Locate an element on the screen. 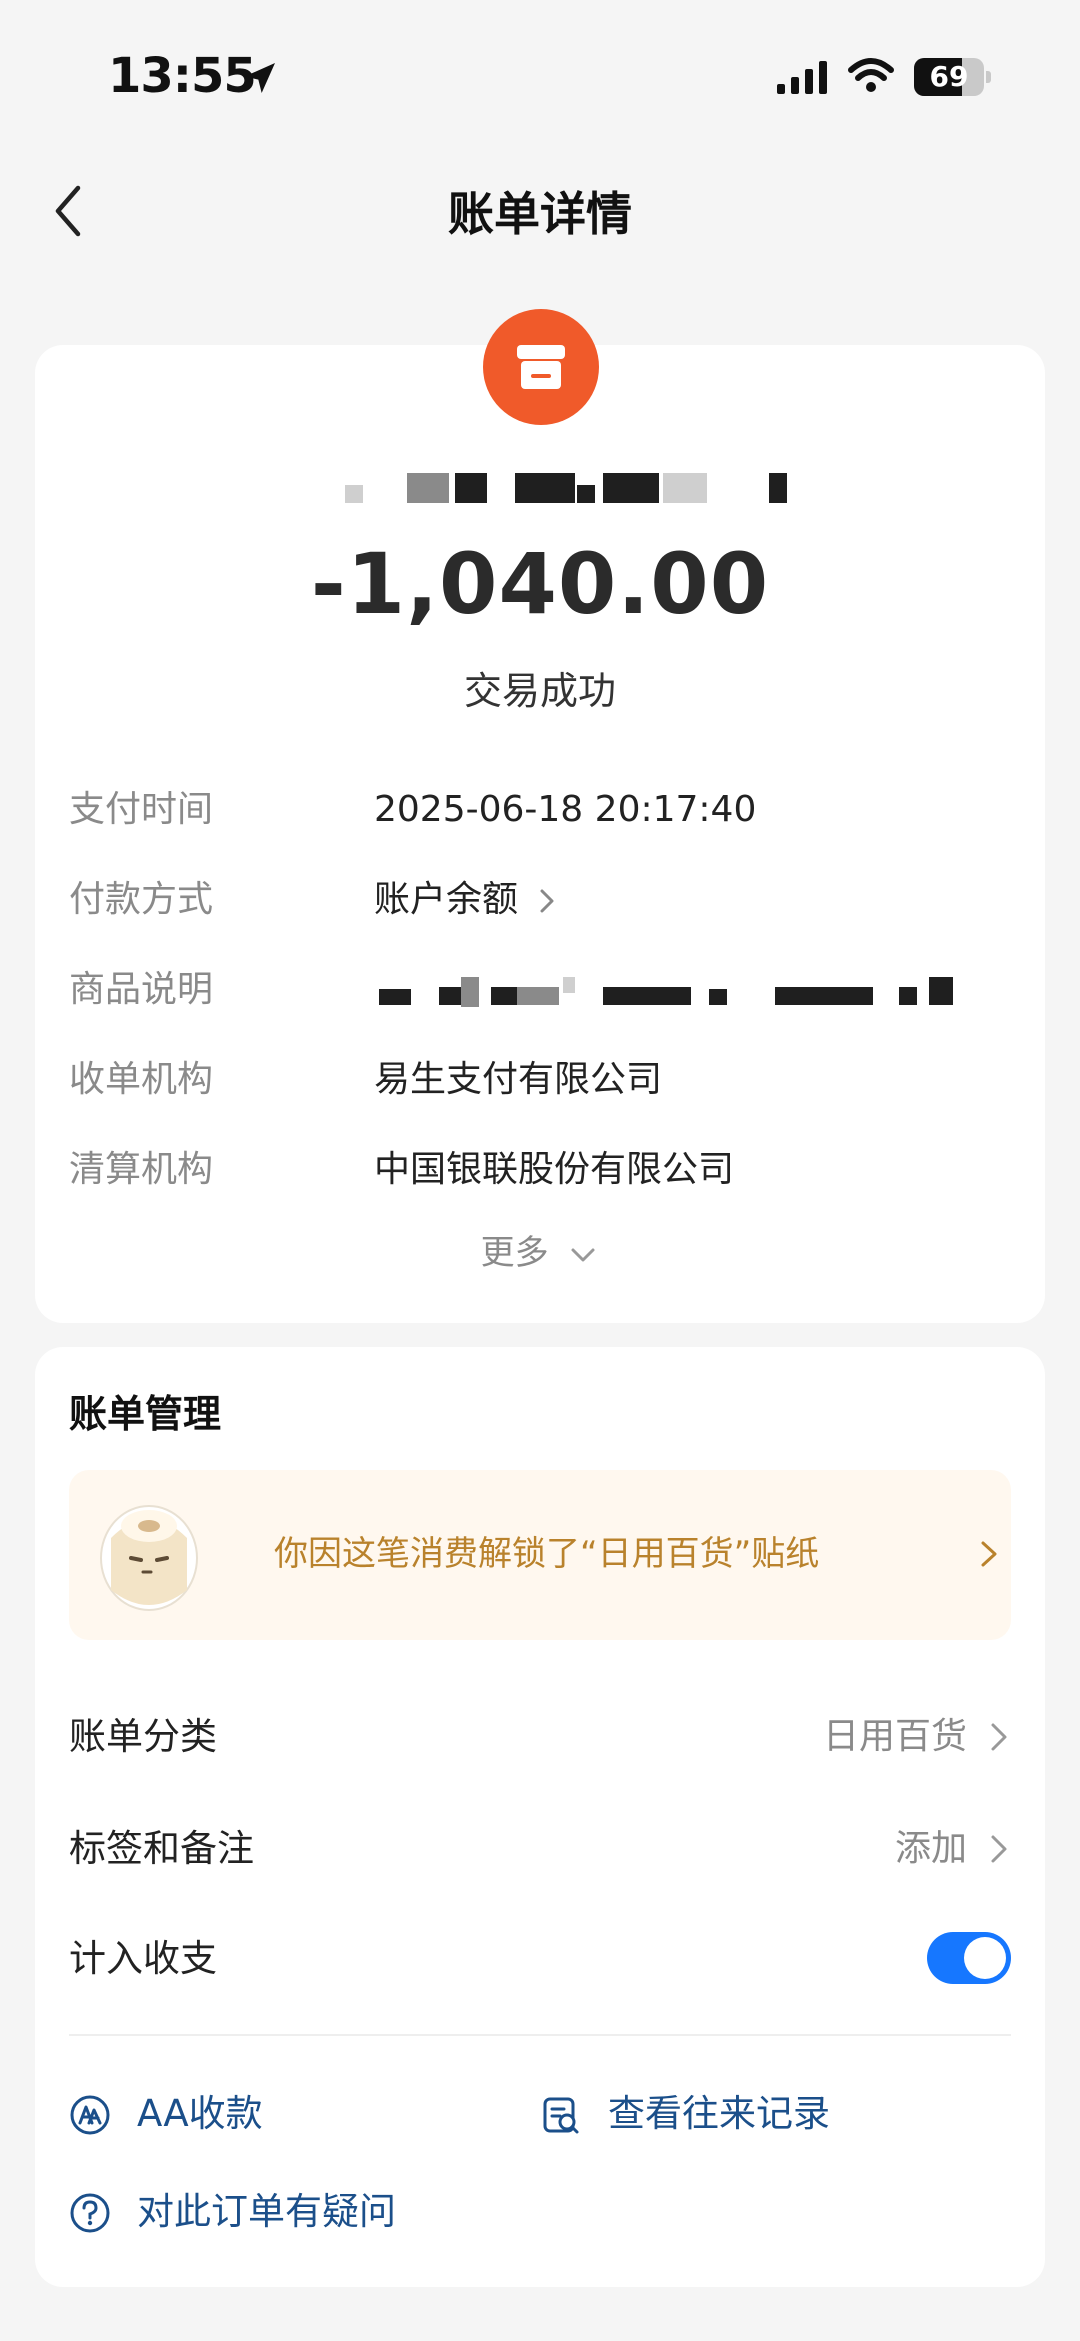 The width and height of the screenshot is (1080, 2341). sticker-promo-banner: 你因这笔消费解锁了“日用百货”贴纸 is located at coordinates (540, 1555).